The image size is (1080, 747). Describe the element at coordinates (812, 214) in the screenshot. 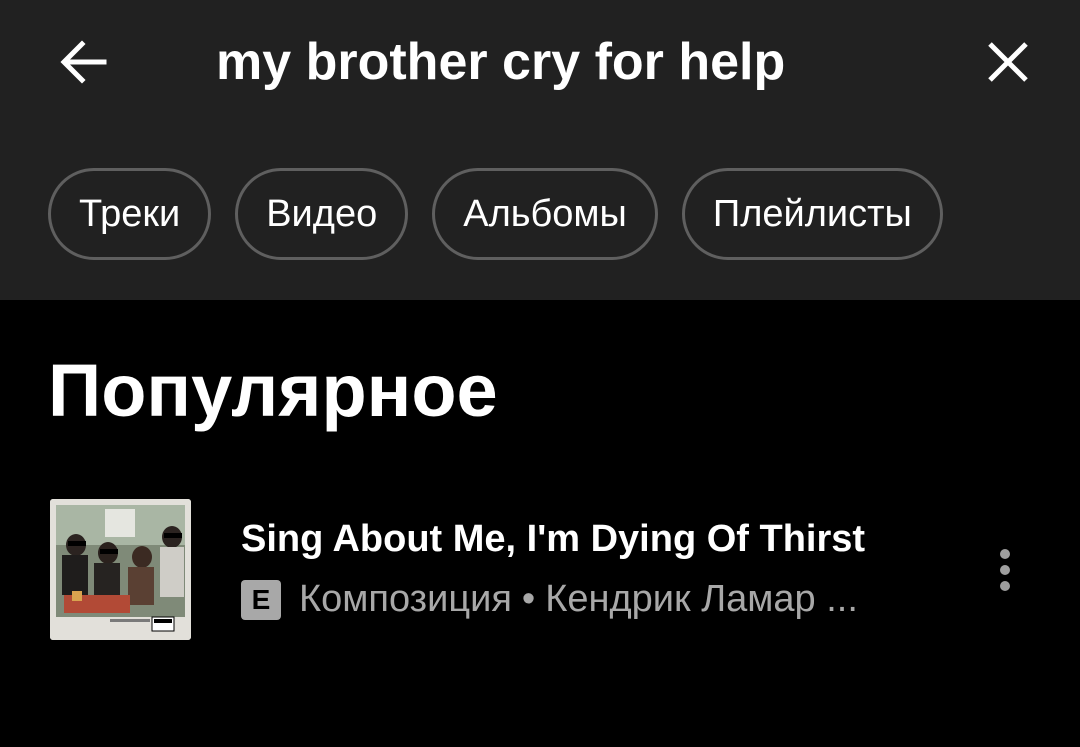

I see `filter-chip-playlists: Плейлисты` at that location.